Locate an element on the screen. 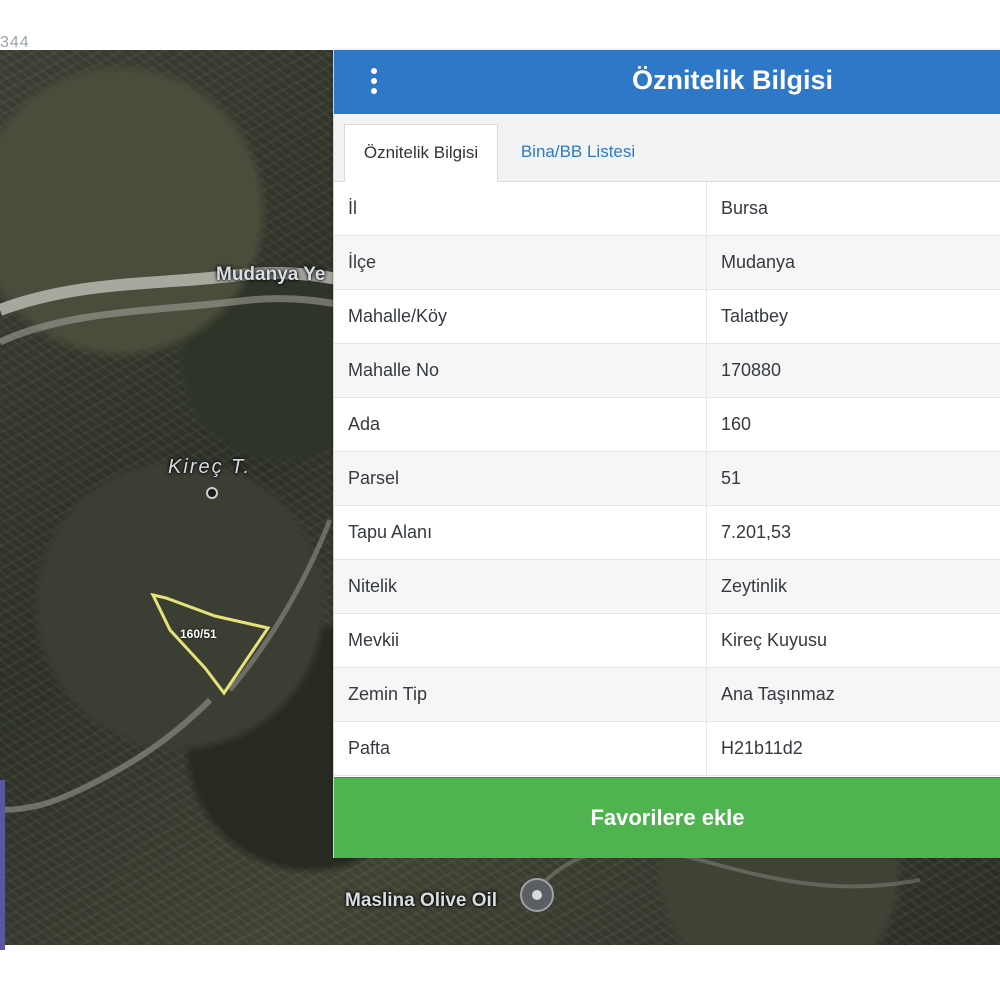  table-row: Ada 160 is located at coordinates (667, 425).